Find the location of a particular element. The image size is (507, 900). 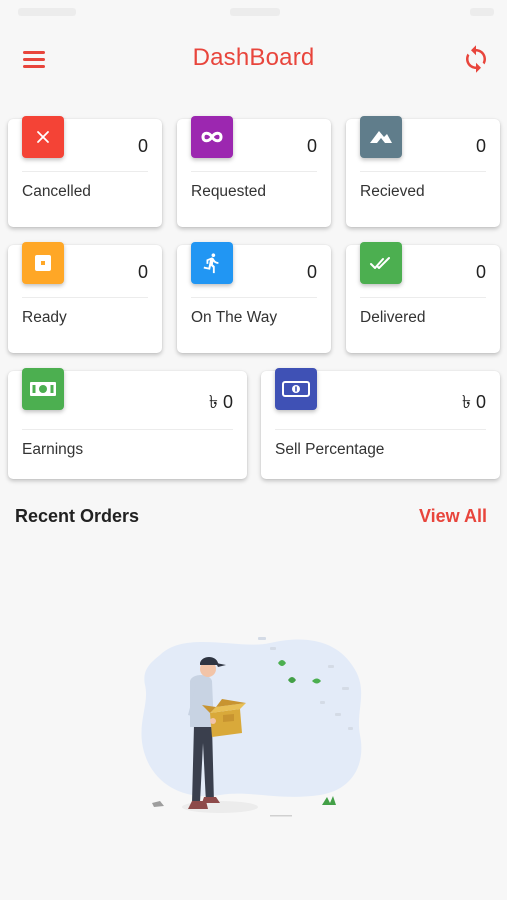

stat-label: Earnings is located at coordinates (53, 449).